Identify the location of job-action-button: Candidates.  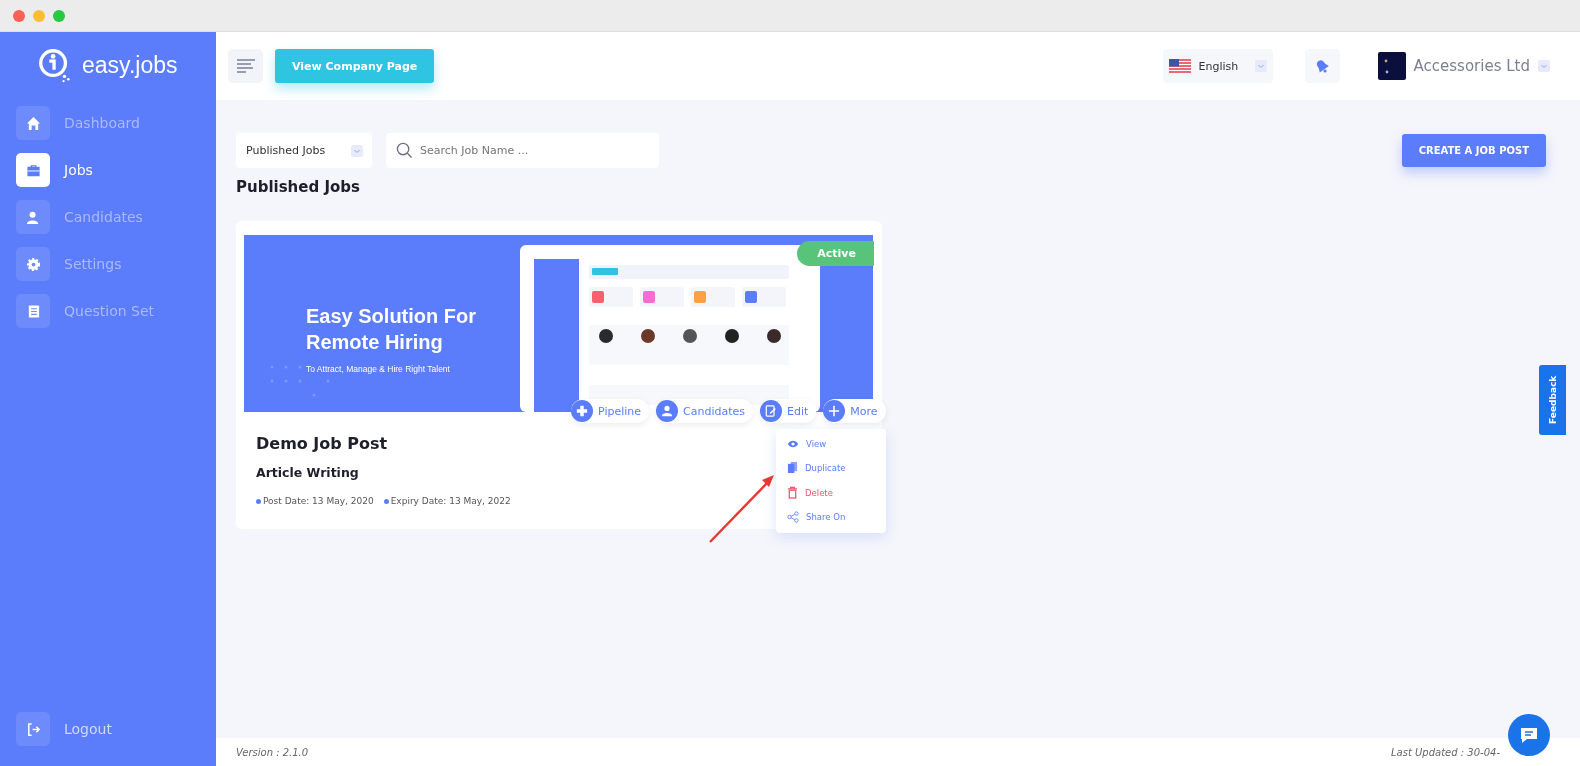
(705, 411).